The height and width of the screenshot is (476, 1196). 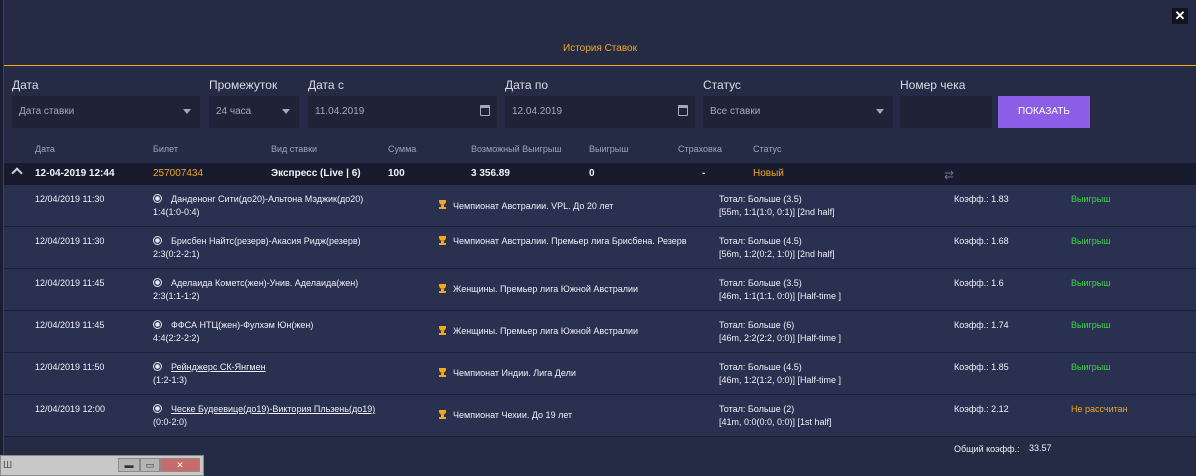 I want to click on event-total-info: [55m, 1:1(1:0, 0:1)] [2nd half], so click(x=777, y=212).